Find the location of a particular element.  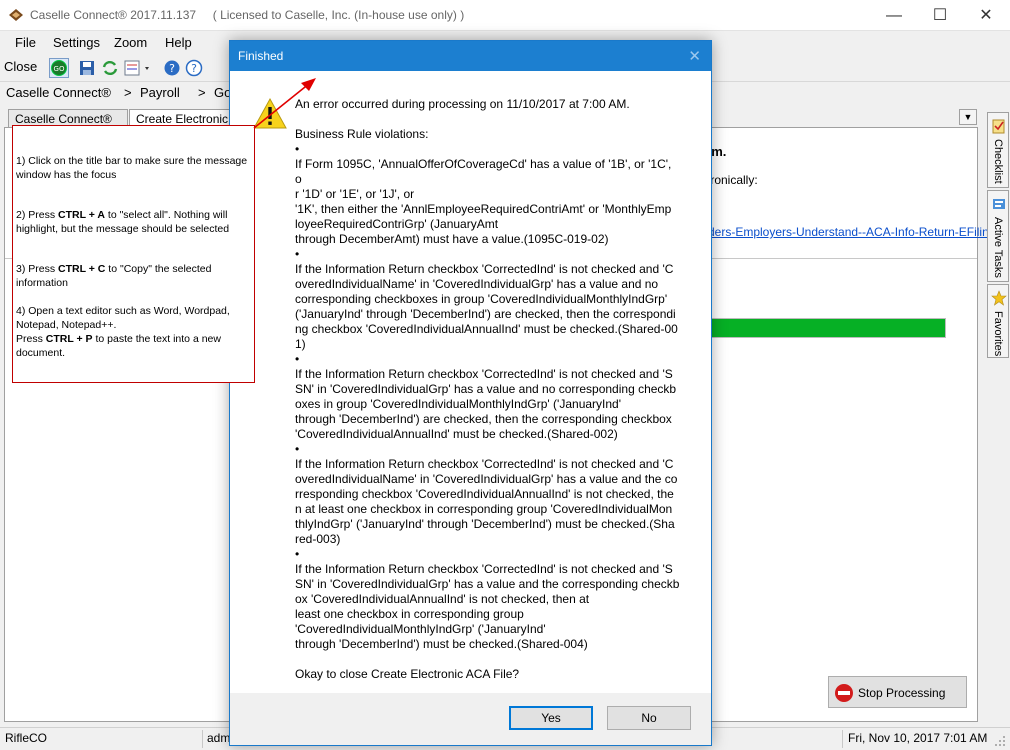

go-button: GO is located at coordinates (59, 68).